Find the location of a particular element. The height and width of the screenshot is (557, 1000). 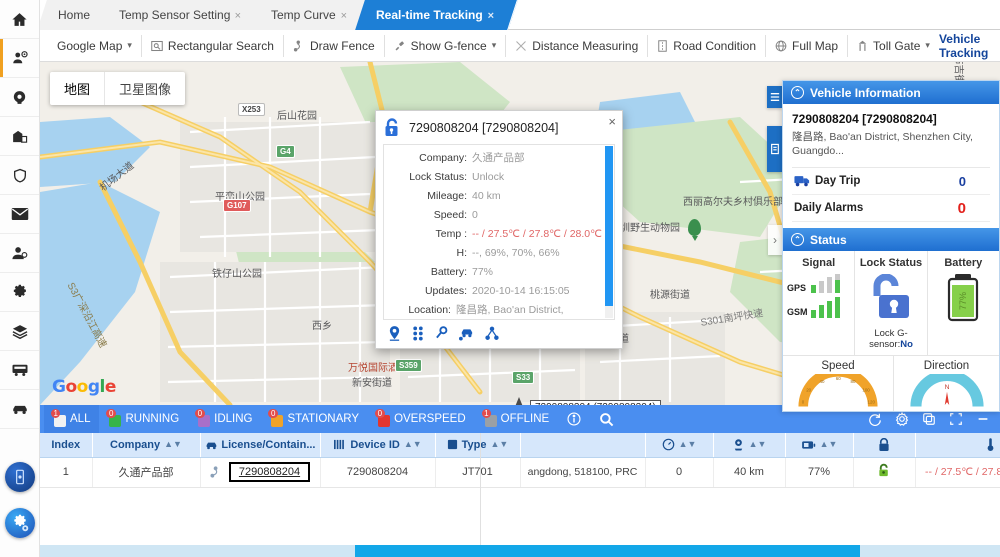

share-glyph is located at coordinates (492, 333).